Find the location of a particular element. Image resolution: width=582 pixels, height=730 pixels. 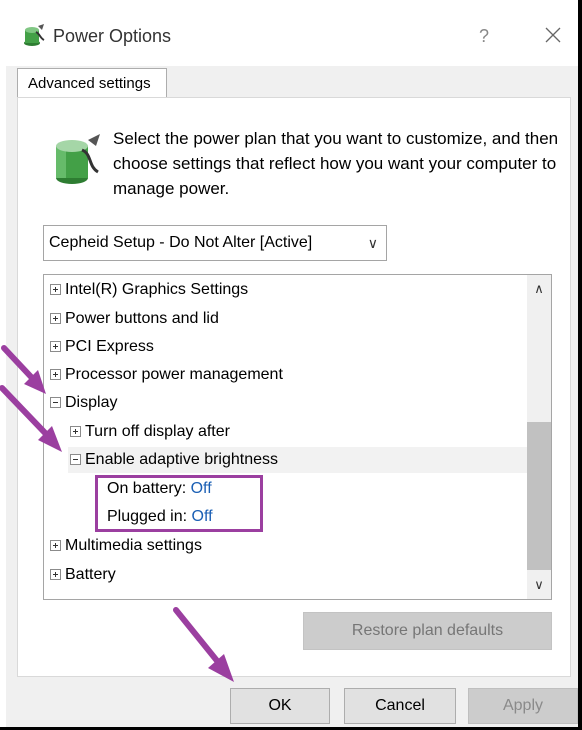

scroll-up-icon: ∧ is located at coordinates (539, 289).